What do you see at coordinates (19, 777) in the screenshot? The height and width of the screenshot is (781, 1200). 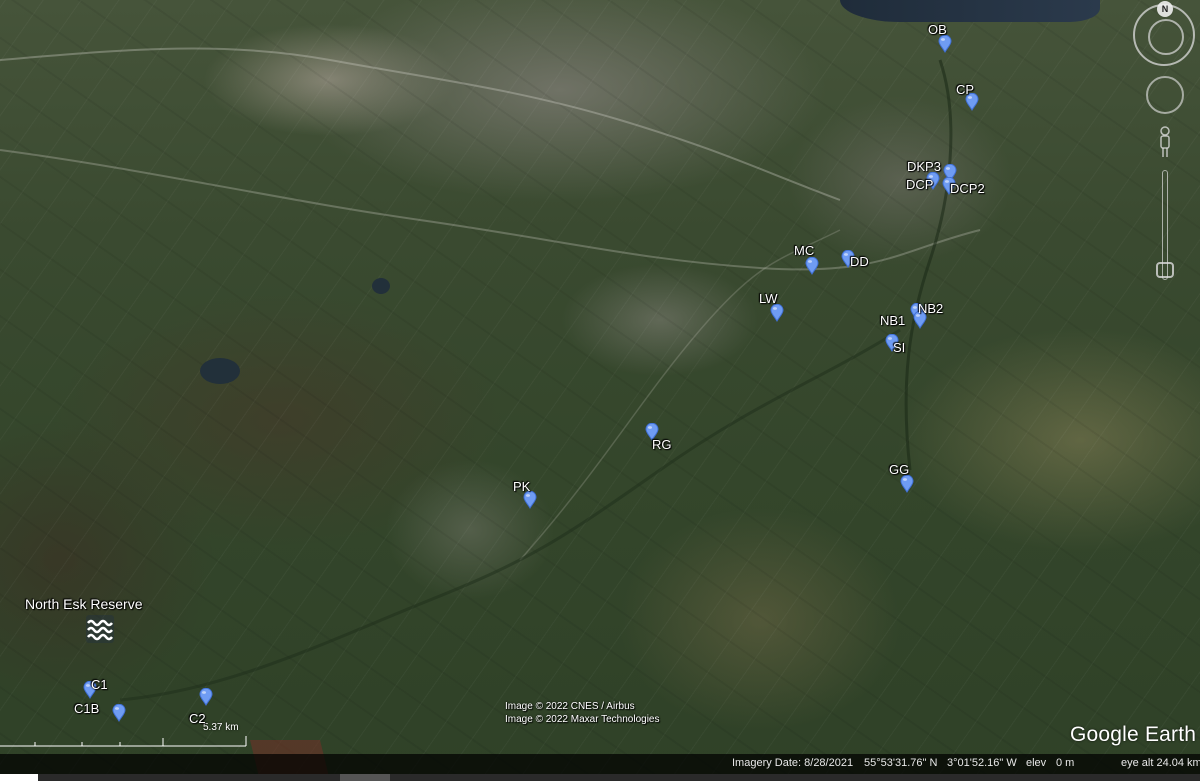 I see `progress-fill` at bounding box center [19, 777].